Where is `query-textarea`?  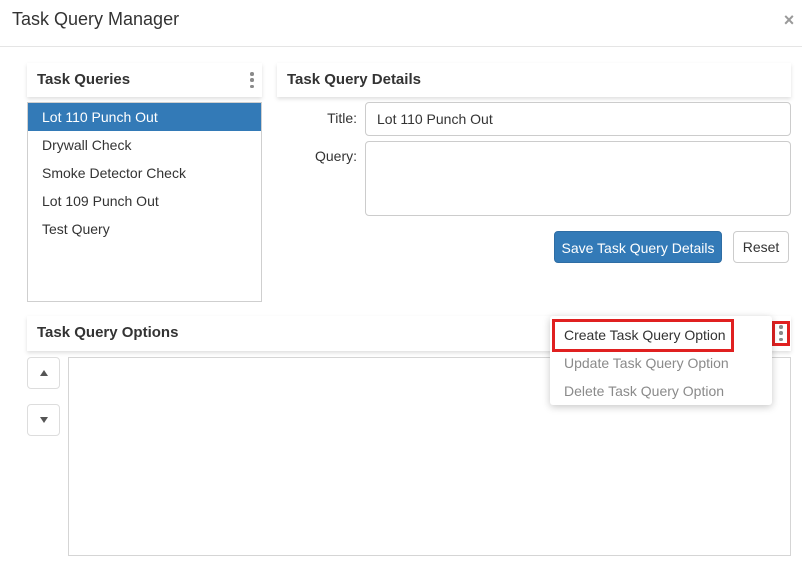 query-textarea is located at coordinates (578, 178).